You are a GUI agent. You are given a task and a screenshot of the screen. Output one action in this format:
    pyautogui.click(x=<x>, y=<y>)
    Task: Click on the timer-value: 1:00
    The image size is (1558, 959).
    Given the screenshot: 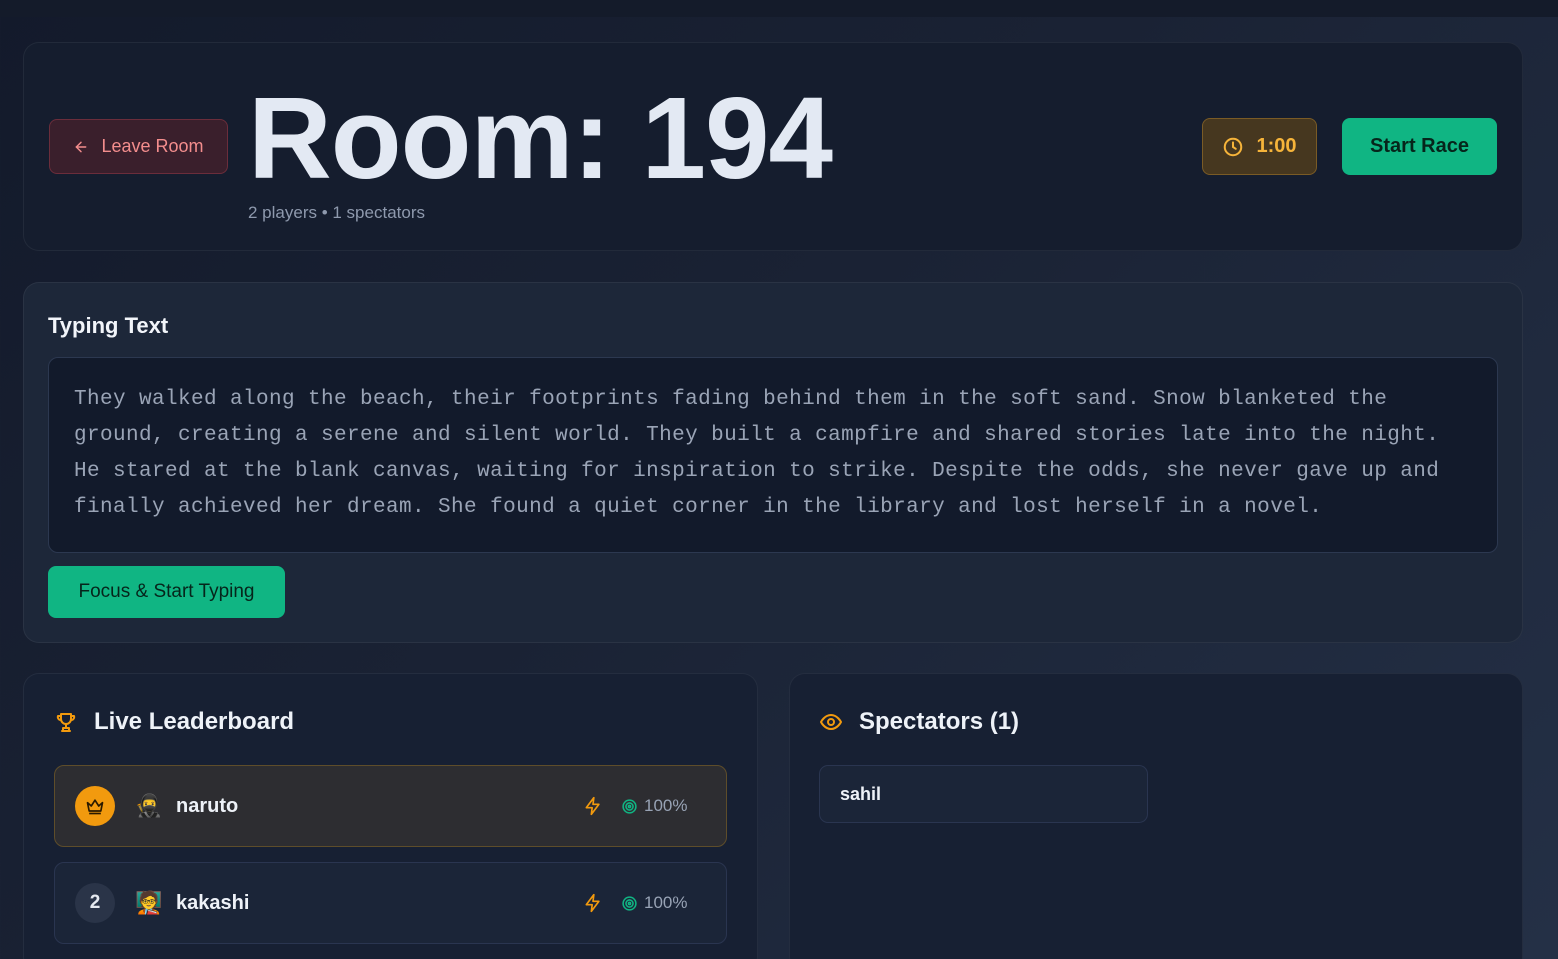 What is the action you would take?
    pyautogui.click(x=1276, y=146)
    